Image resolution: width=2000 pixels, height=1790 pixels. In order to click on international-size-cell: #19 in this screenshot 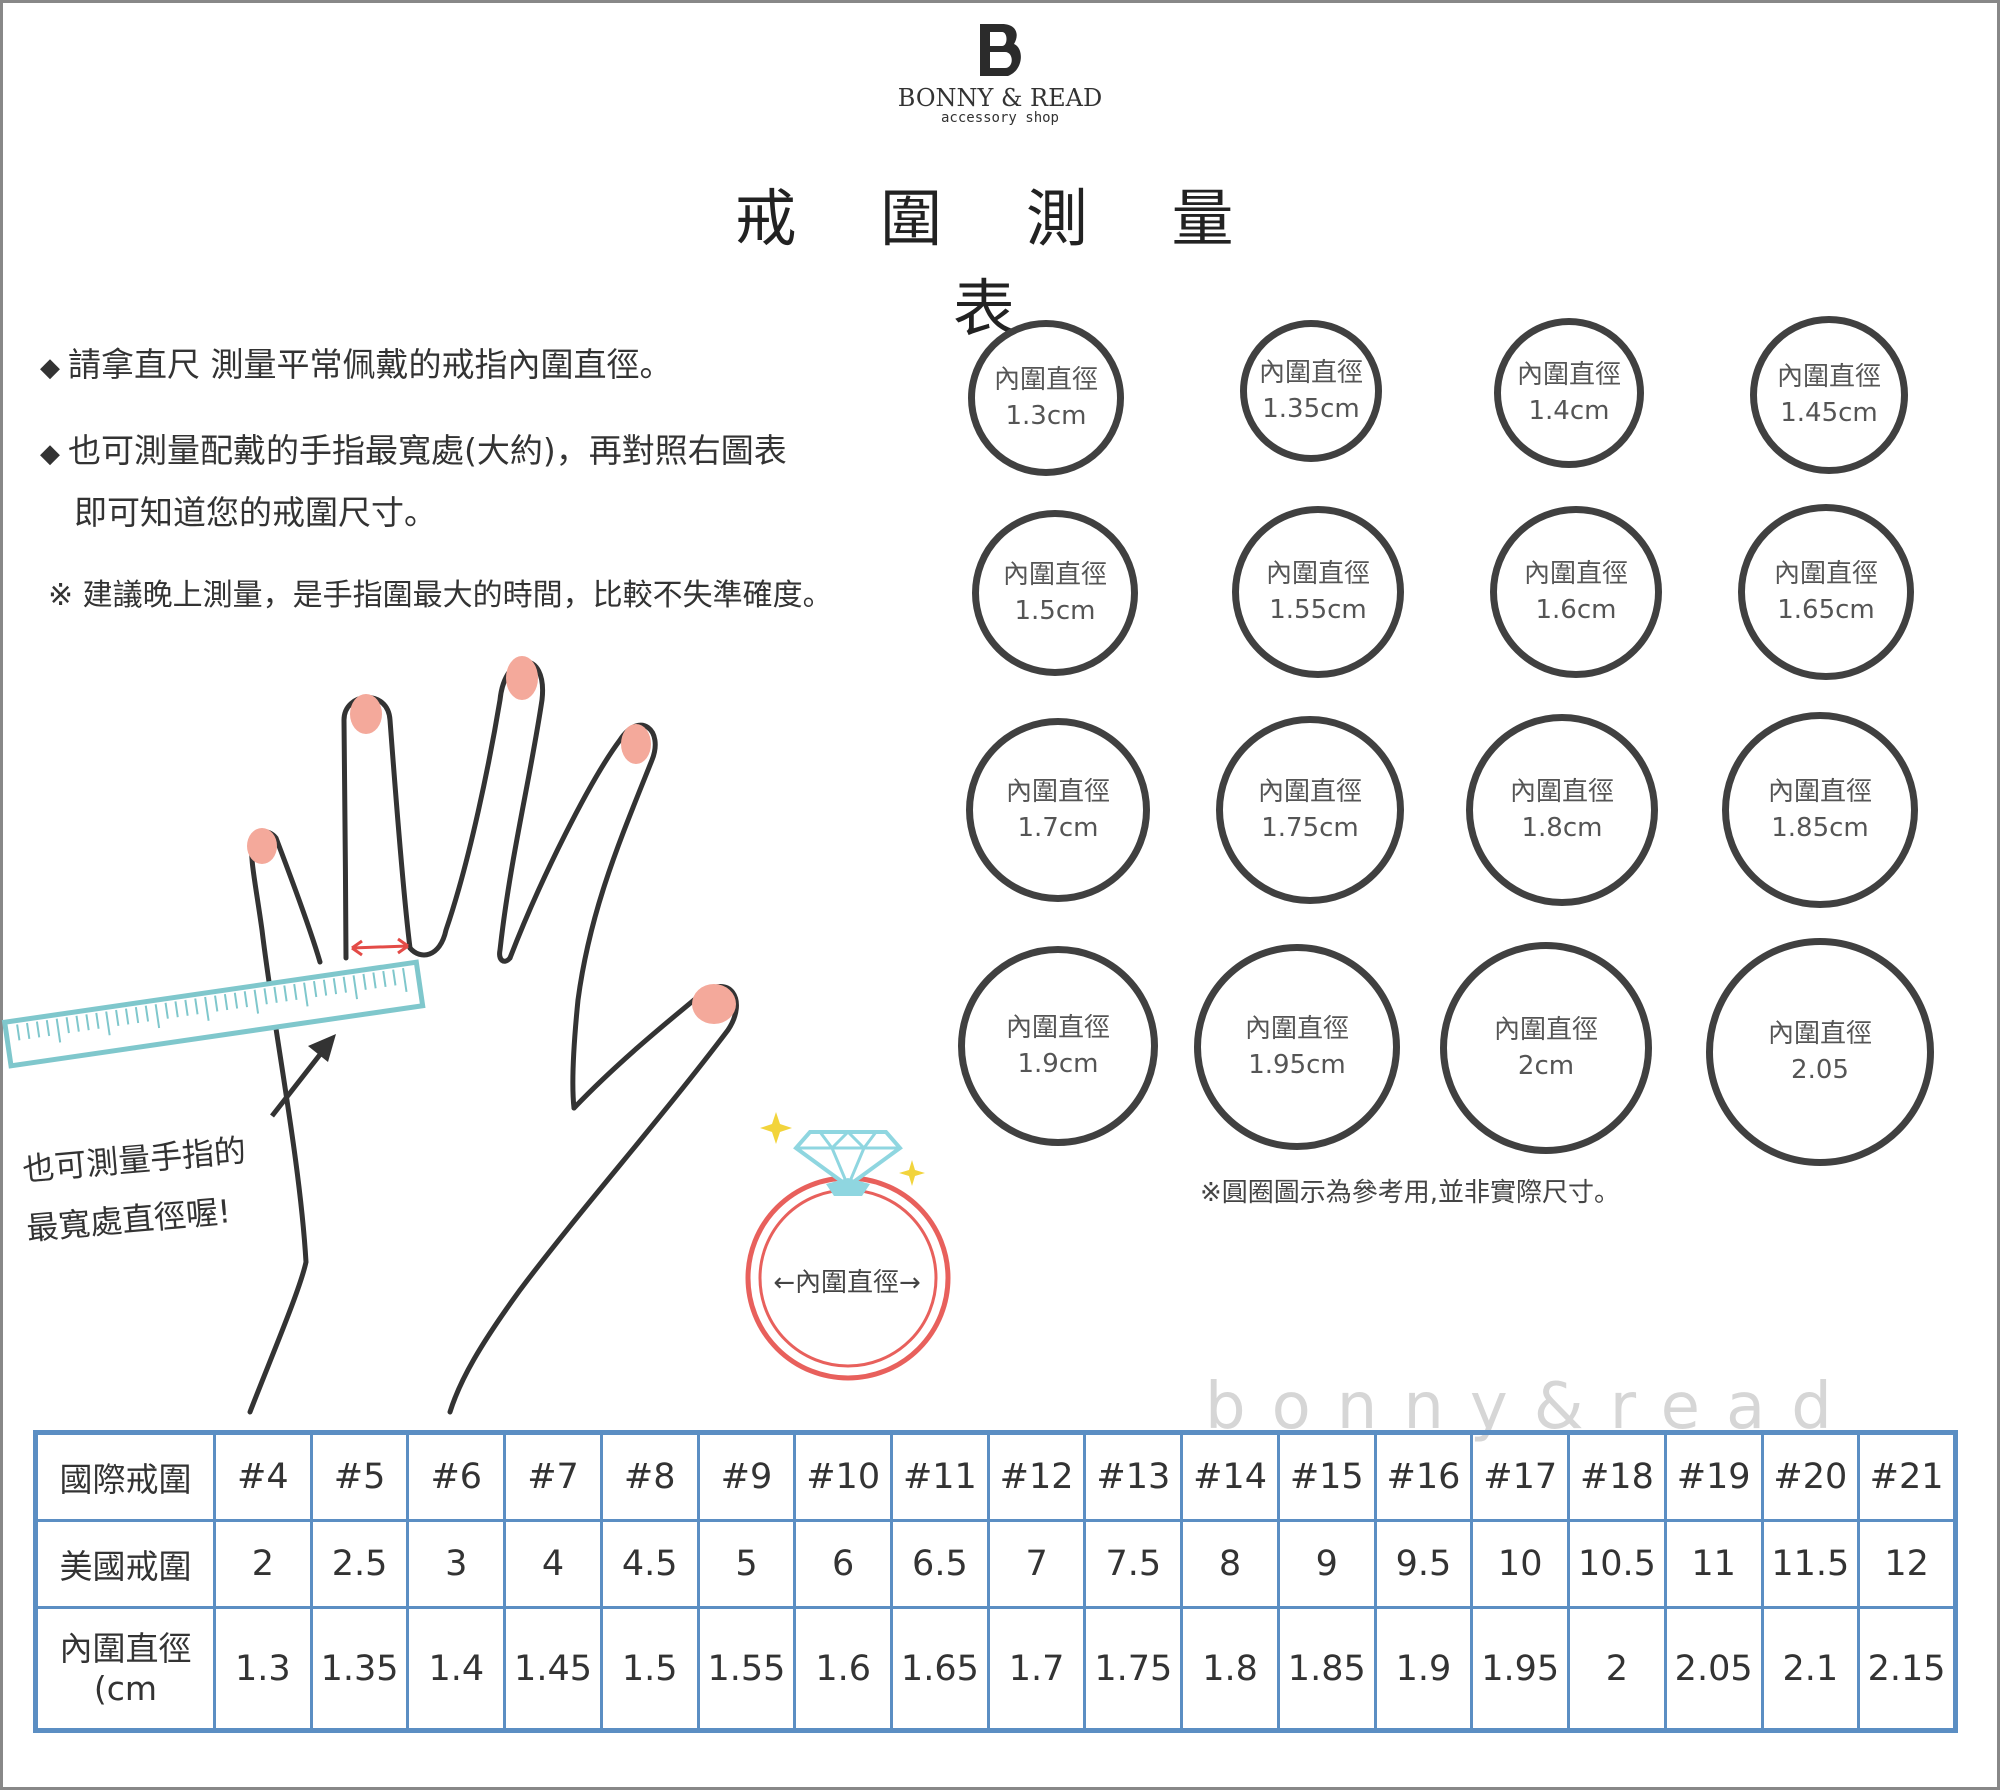, I will do `click(1713, 1476)`.